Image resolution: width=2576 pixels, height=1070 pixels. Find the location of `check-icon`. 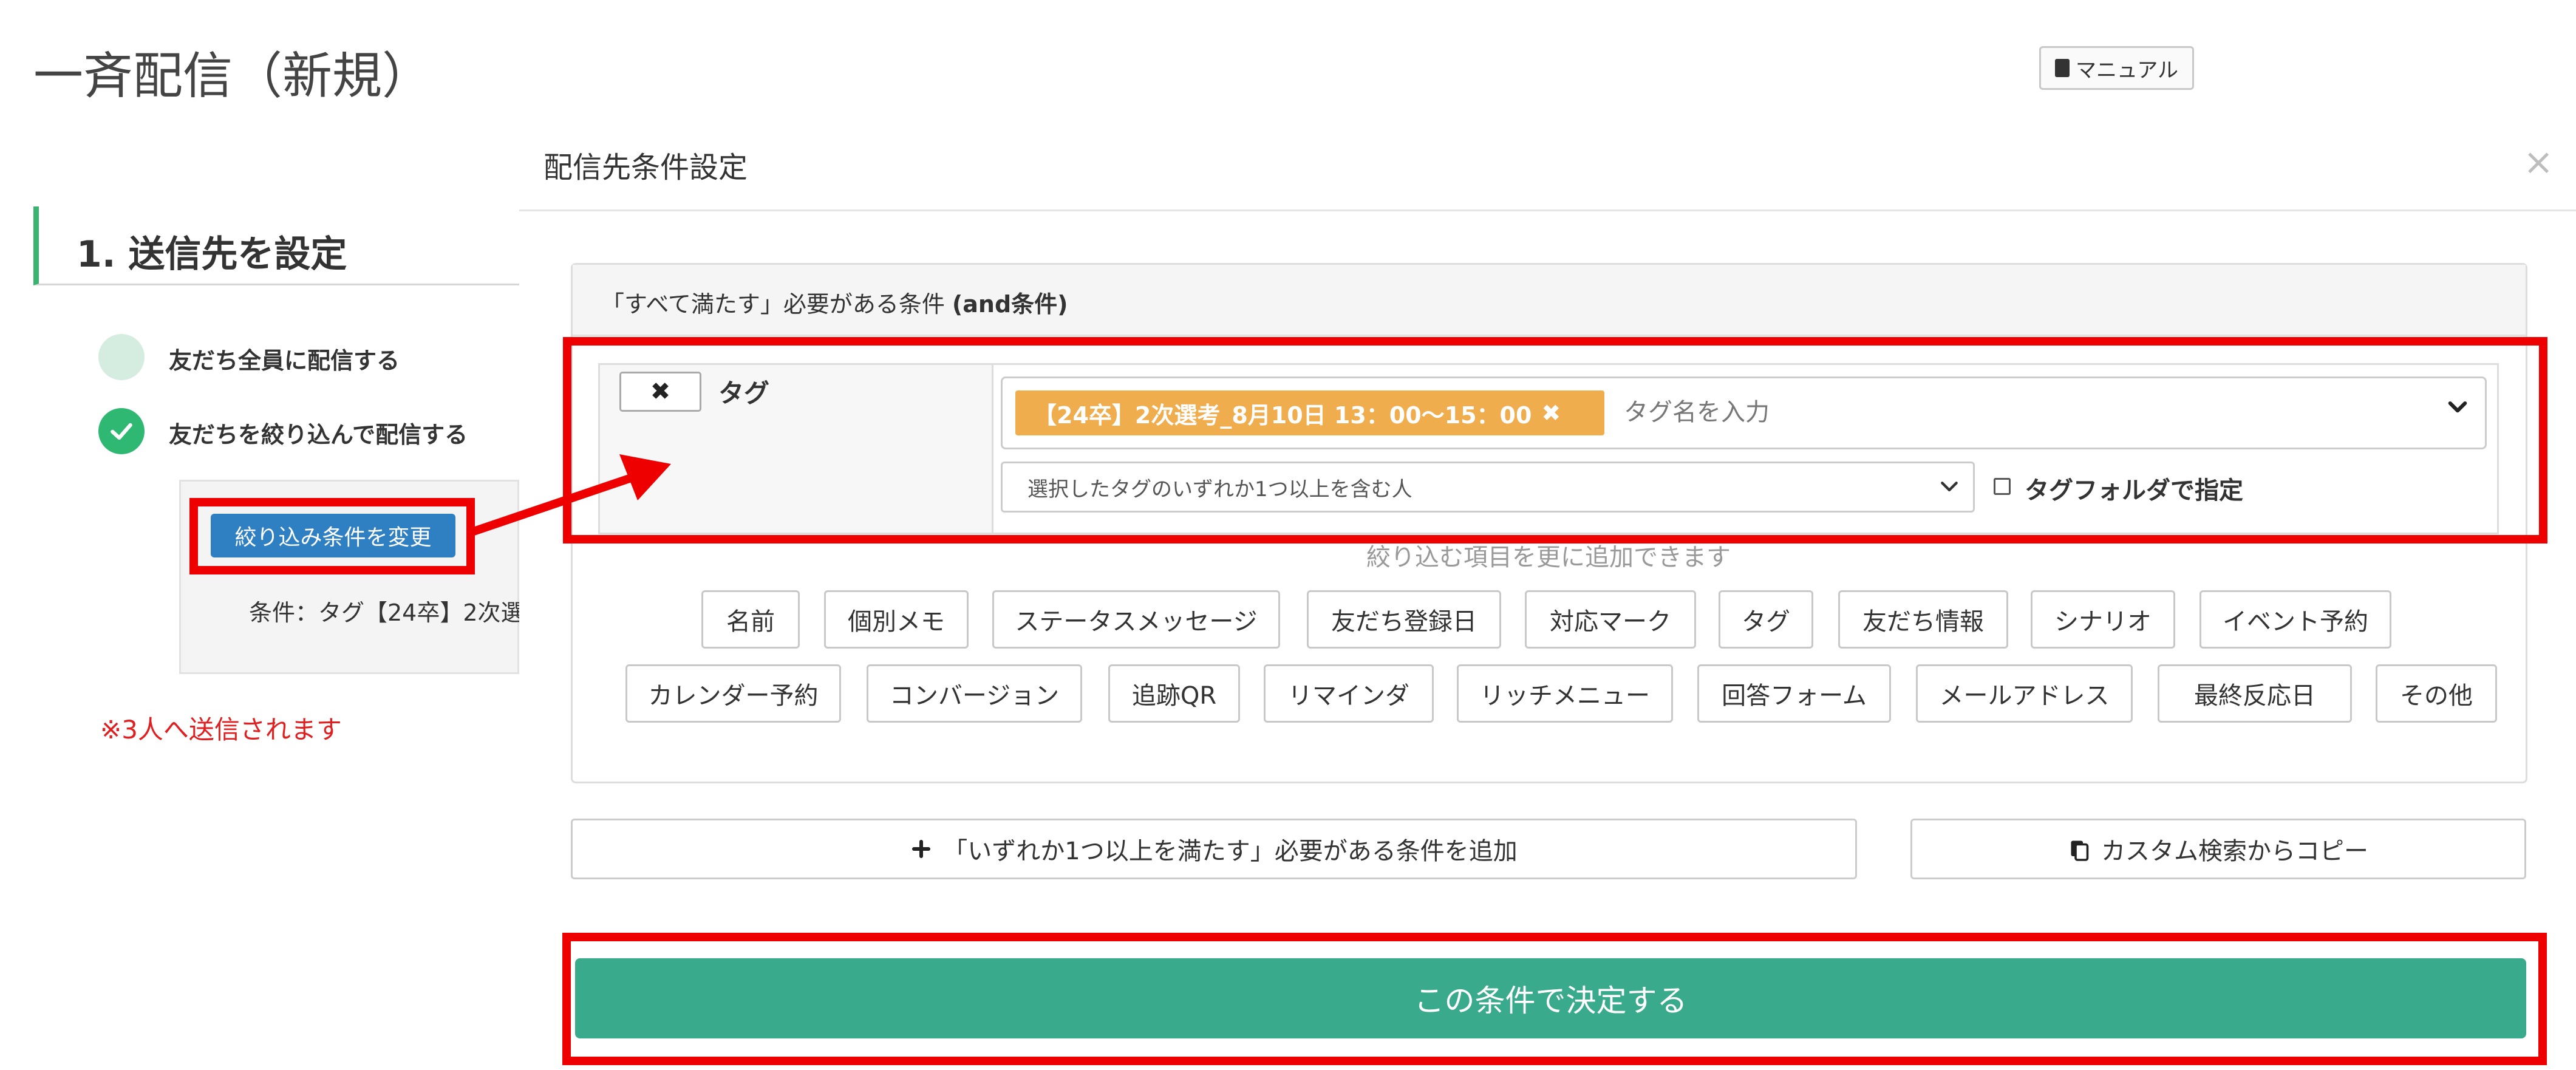

check-icon is located at coordinates (122, 431).